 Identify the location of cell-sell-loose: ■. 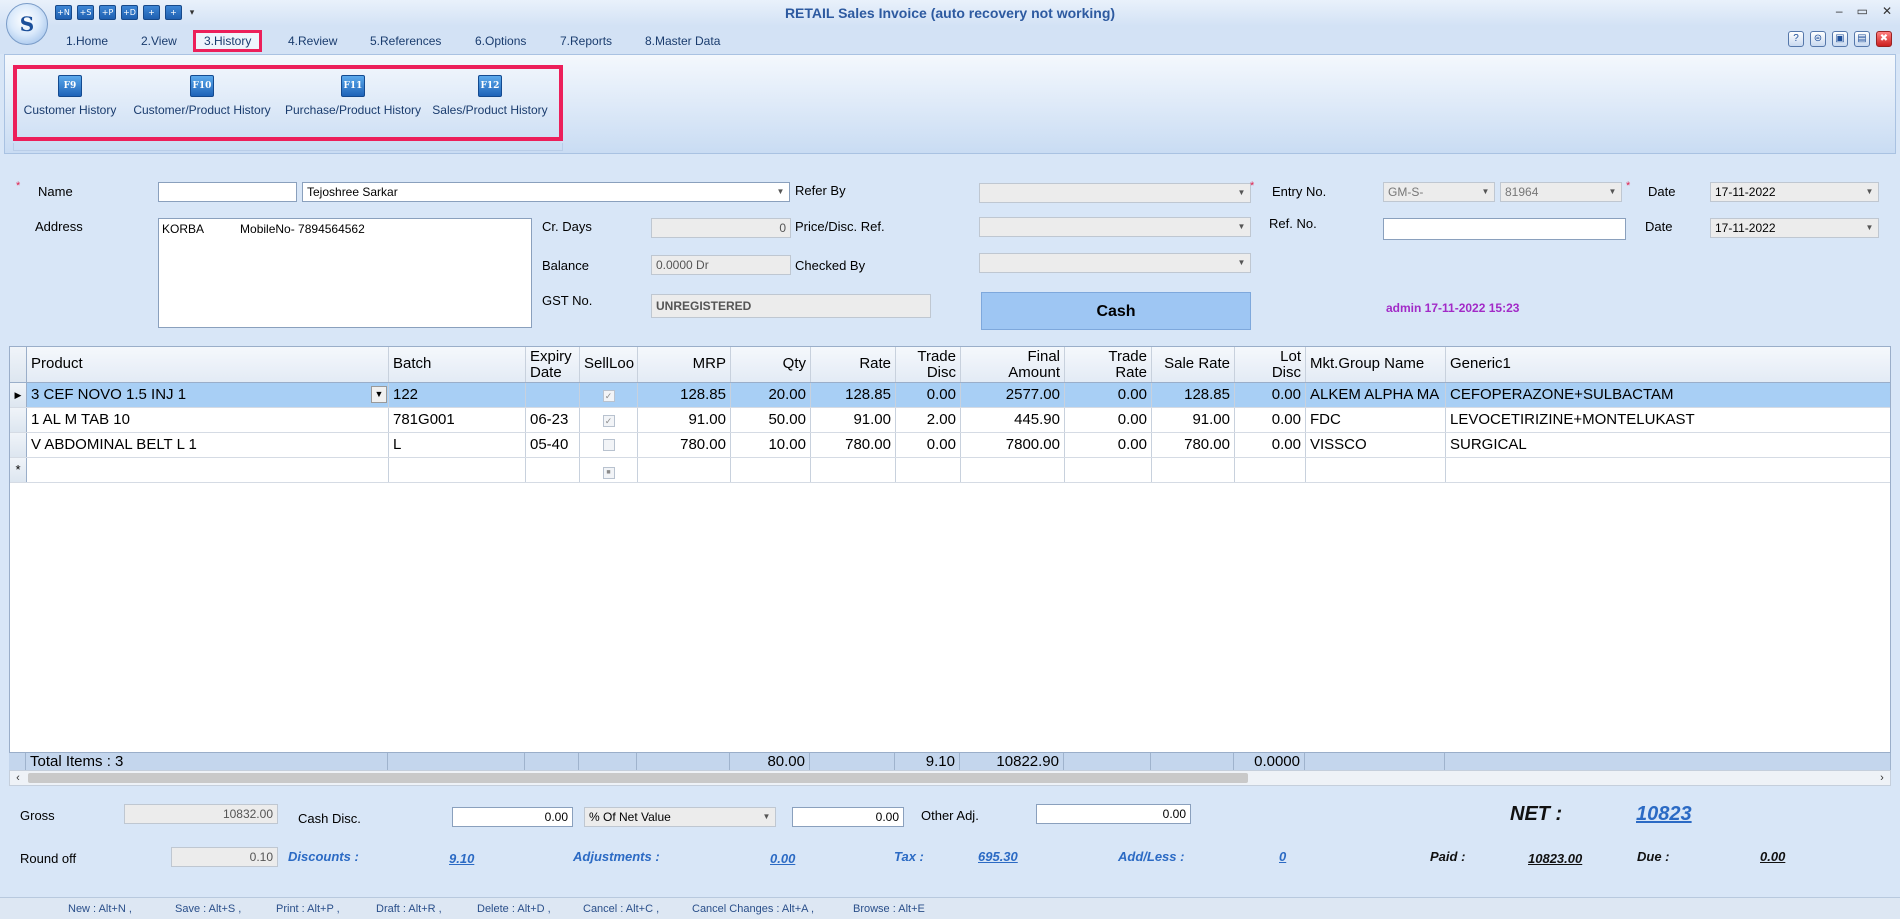
(609, 470).